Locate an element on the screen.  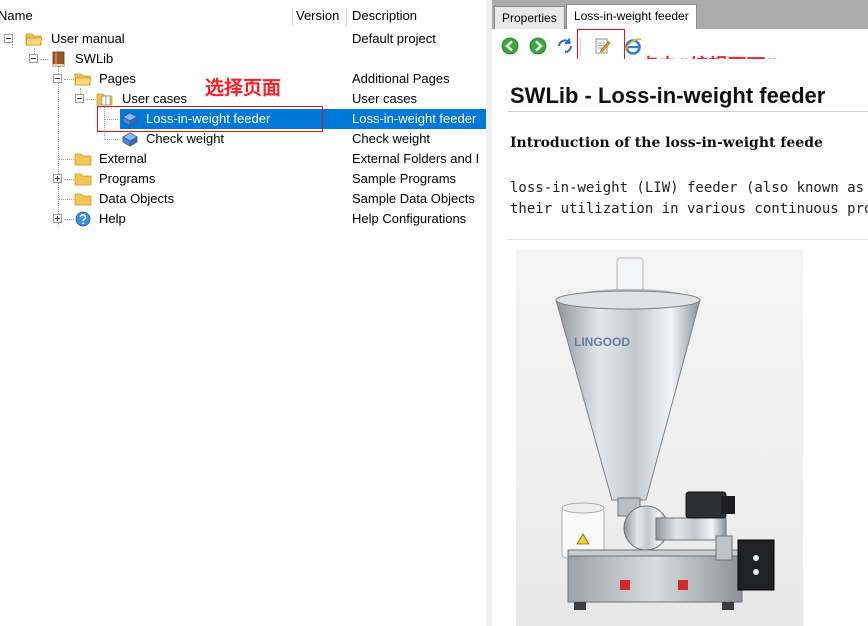
tree-node-description: Sample Programs is located at coordinates (404, 178).